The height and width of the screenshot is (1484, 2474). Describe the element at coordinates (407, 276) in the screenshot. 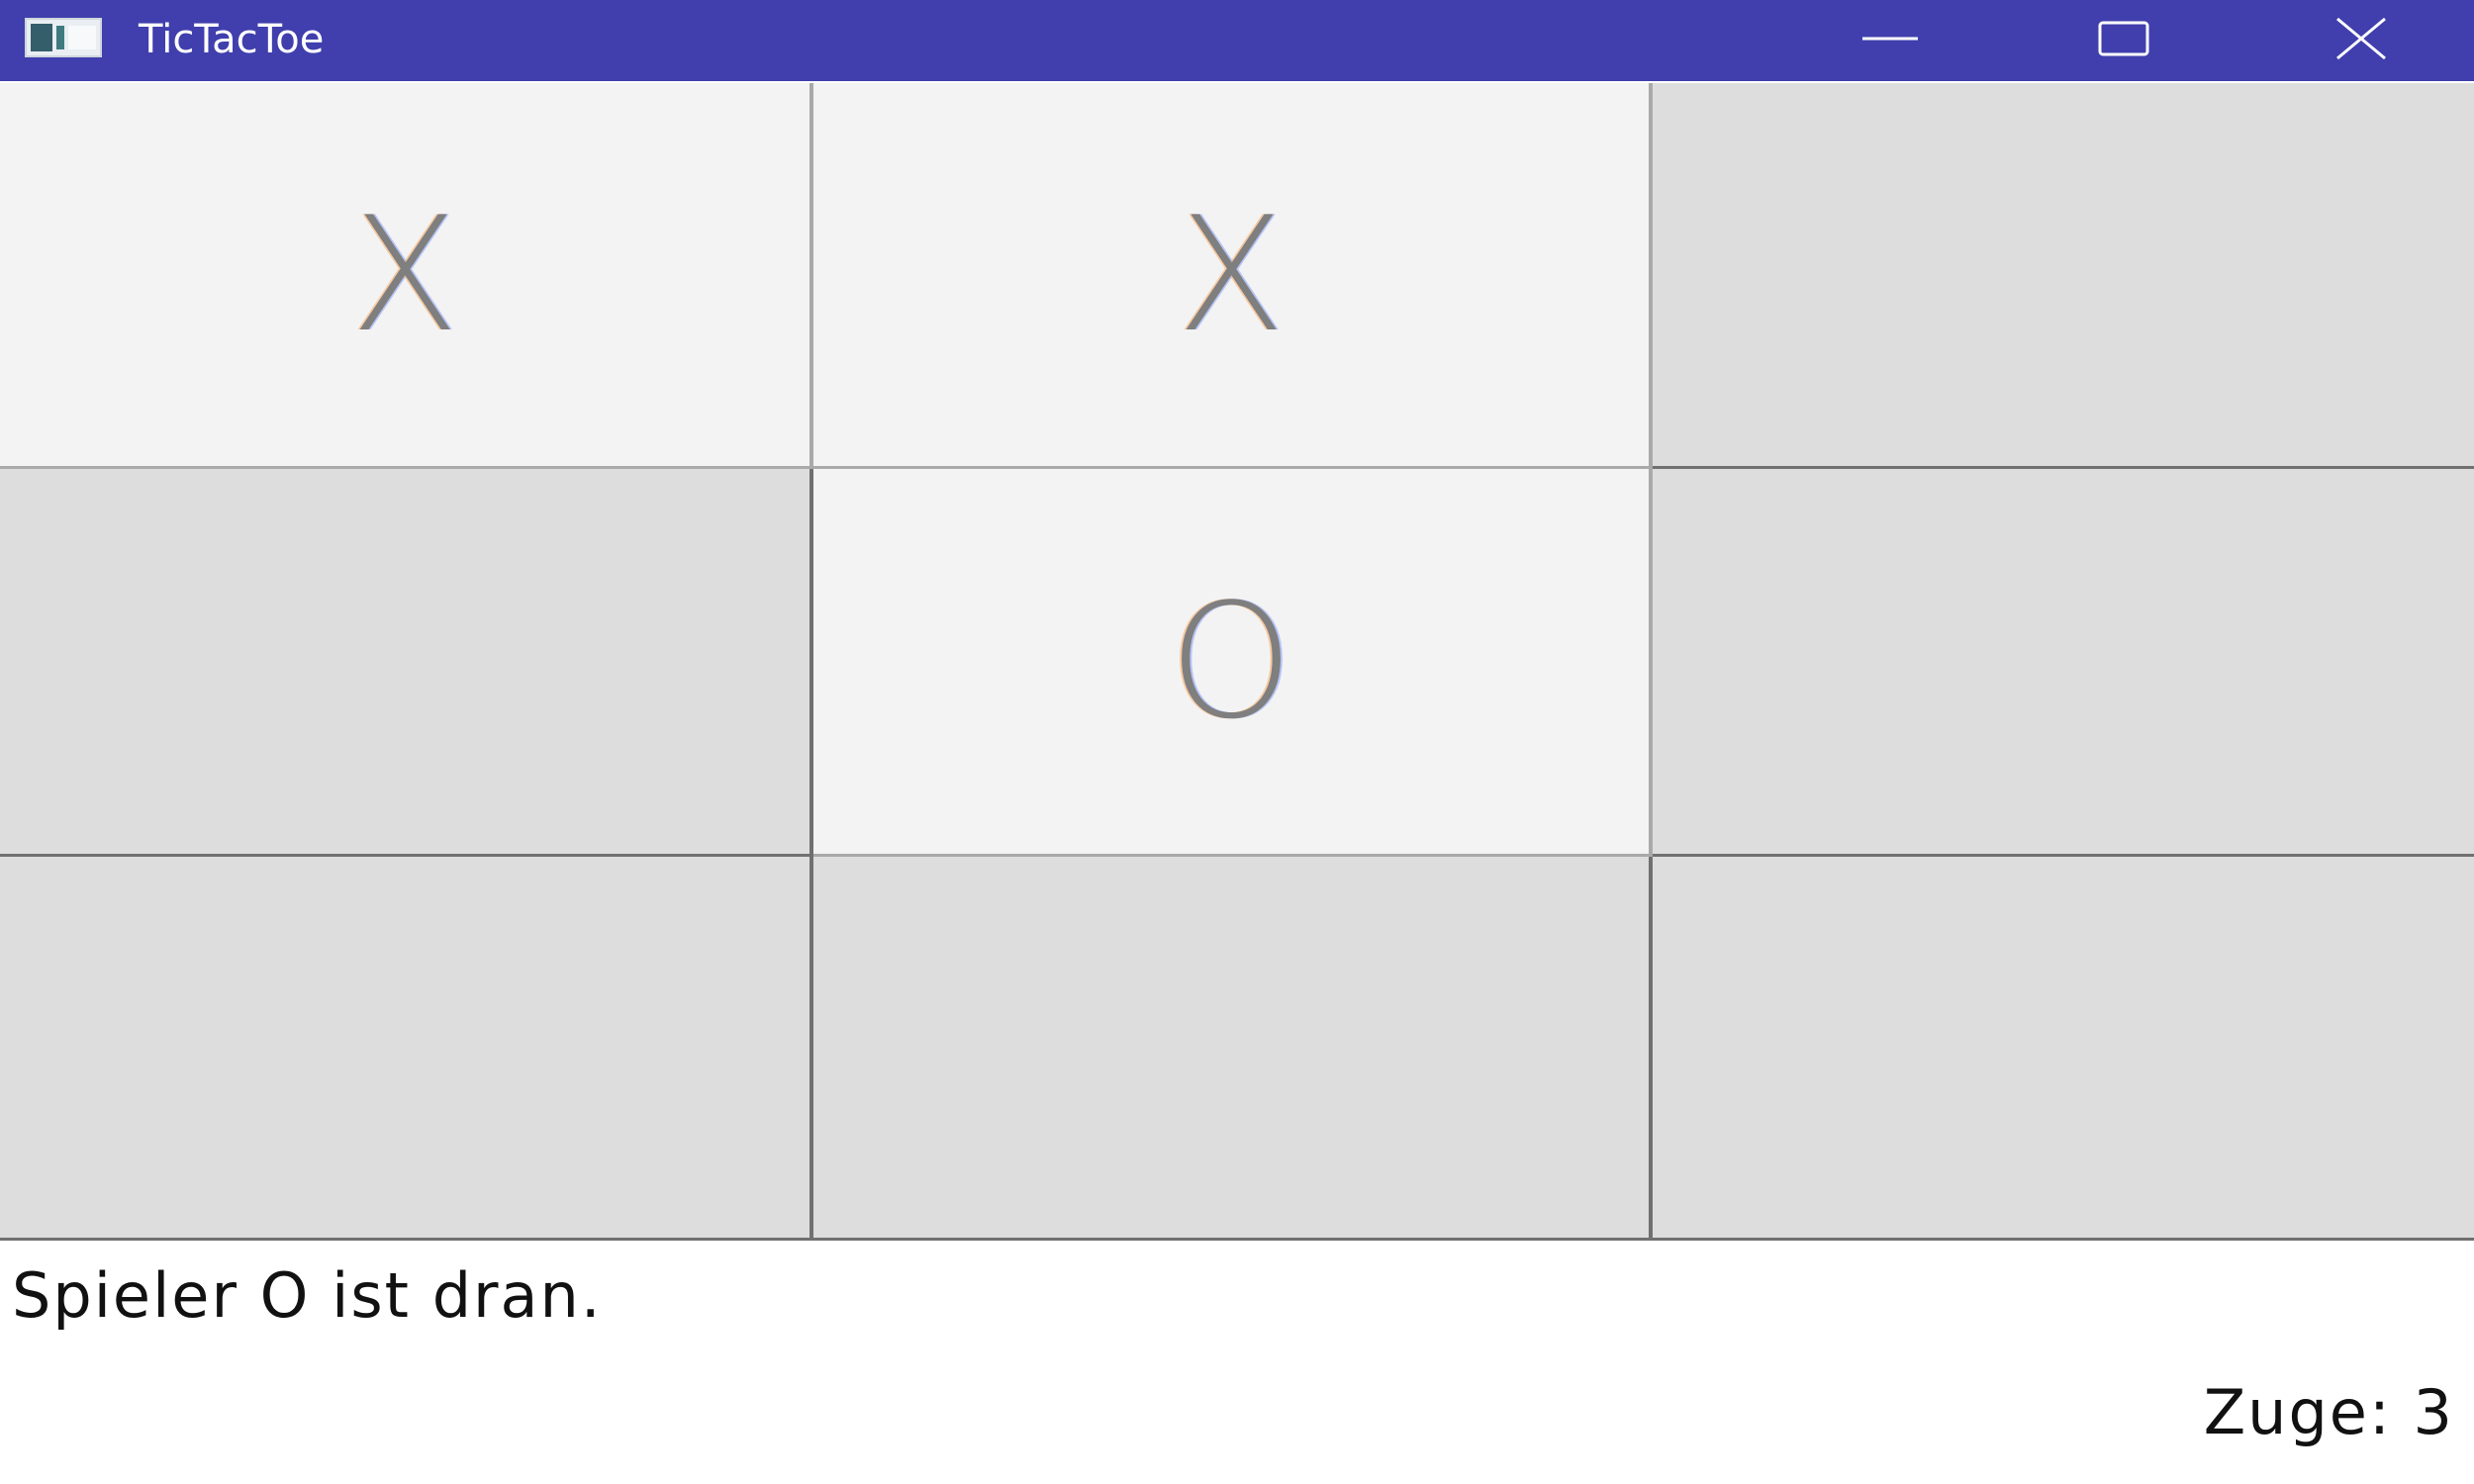

I see `cell-r1-c1: X` at that location.